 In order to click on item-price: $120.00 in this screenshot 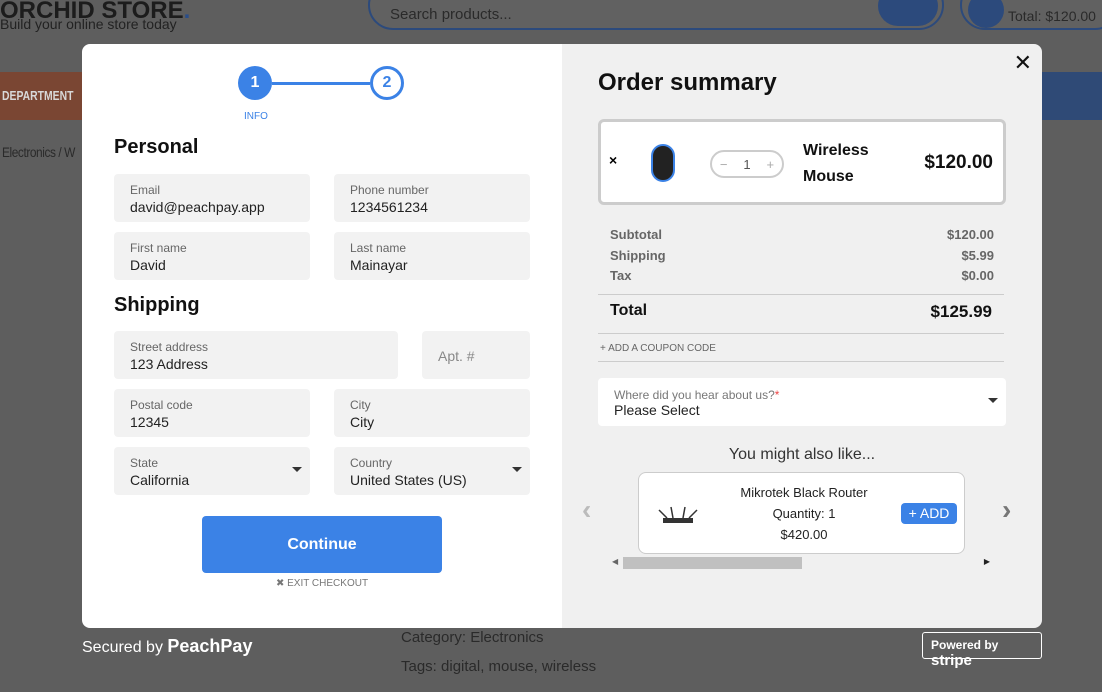, I will do `click(958, 162)`.